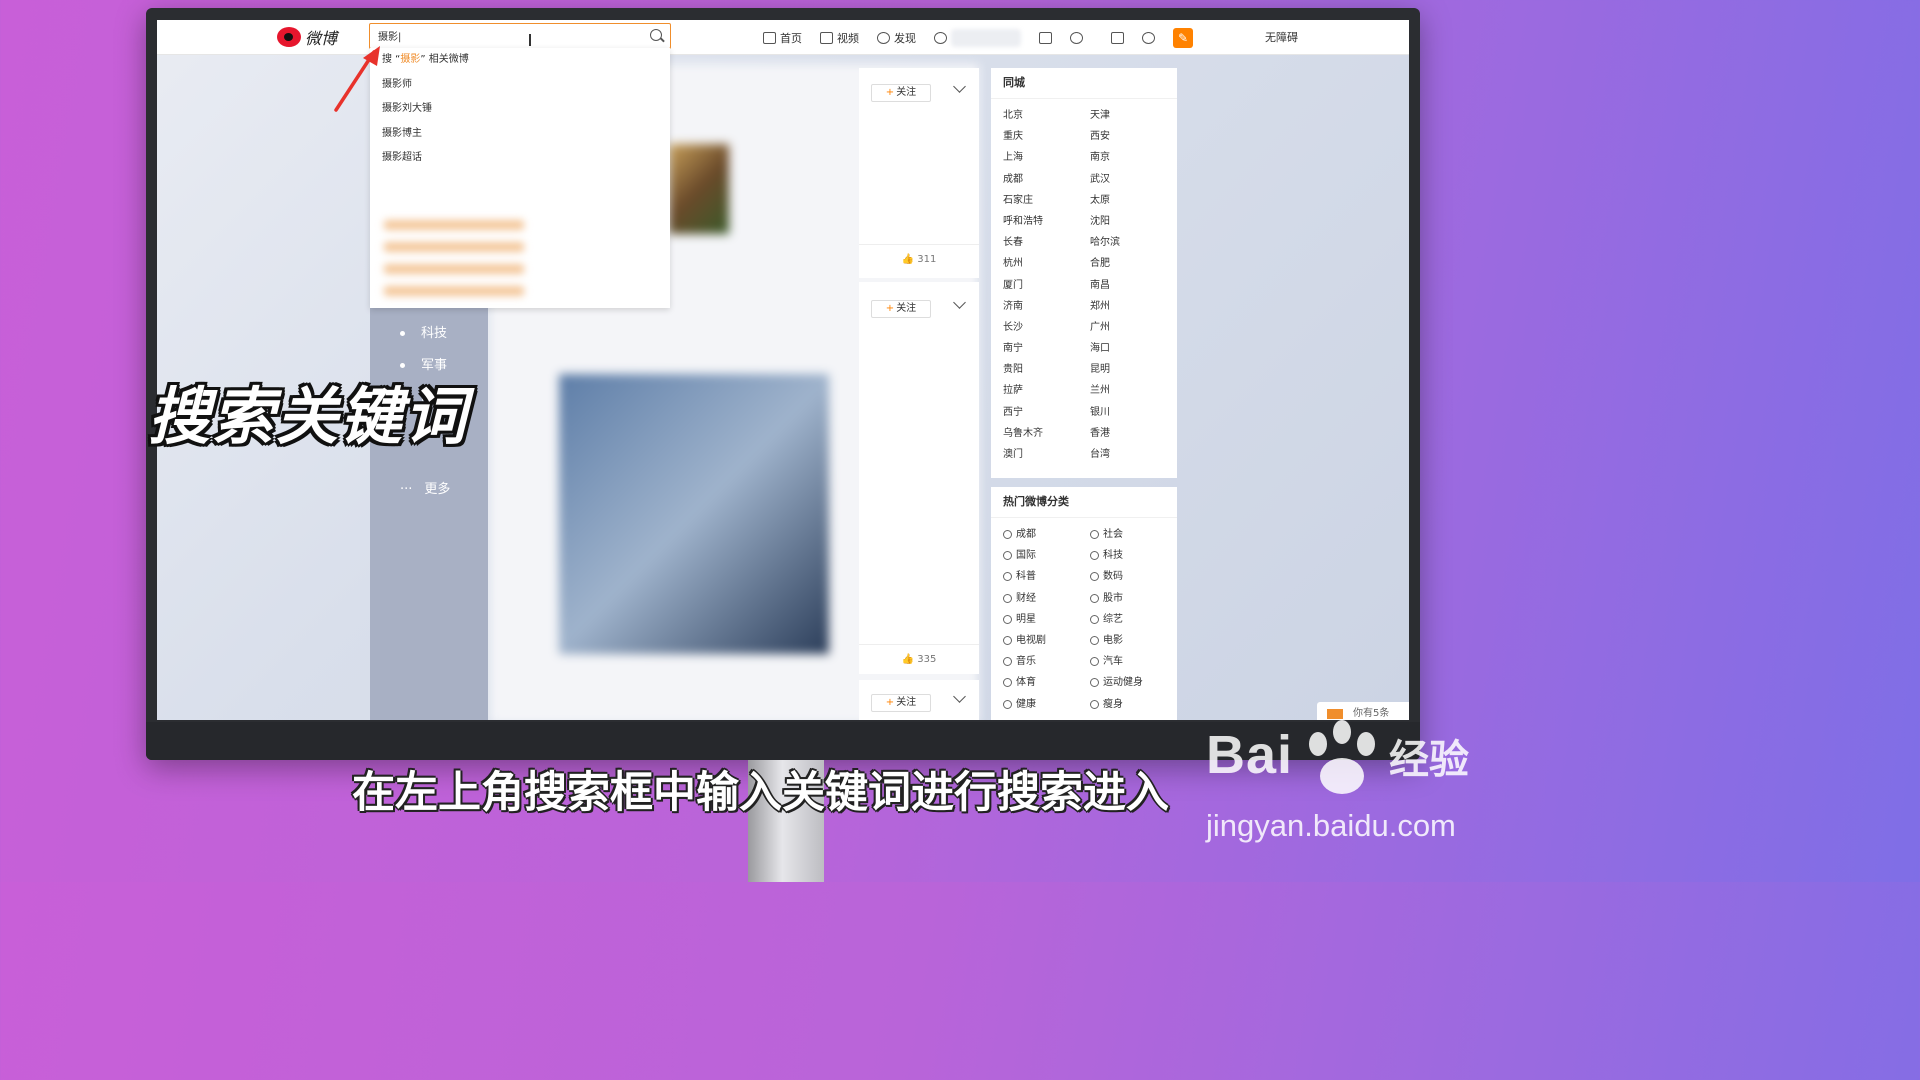 The image size is (1920, 1080). I want to click on city-link: 银川, so click(1133, 412).